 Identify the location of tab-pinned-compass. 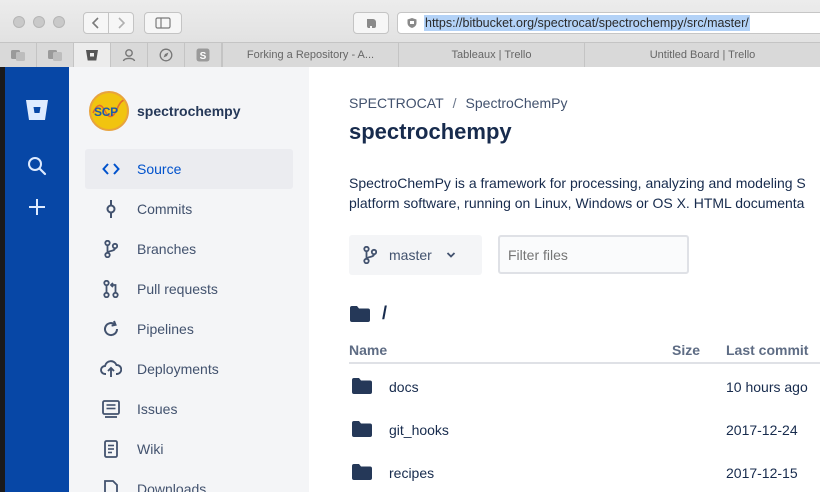
(166, 55).